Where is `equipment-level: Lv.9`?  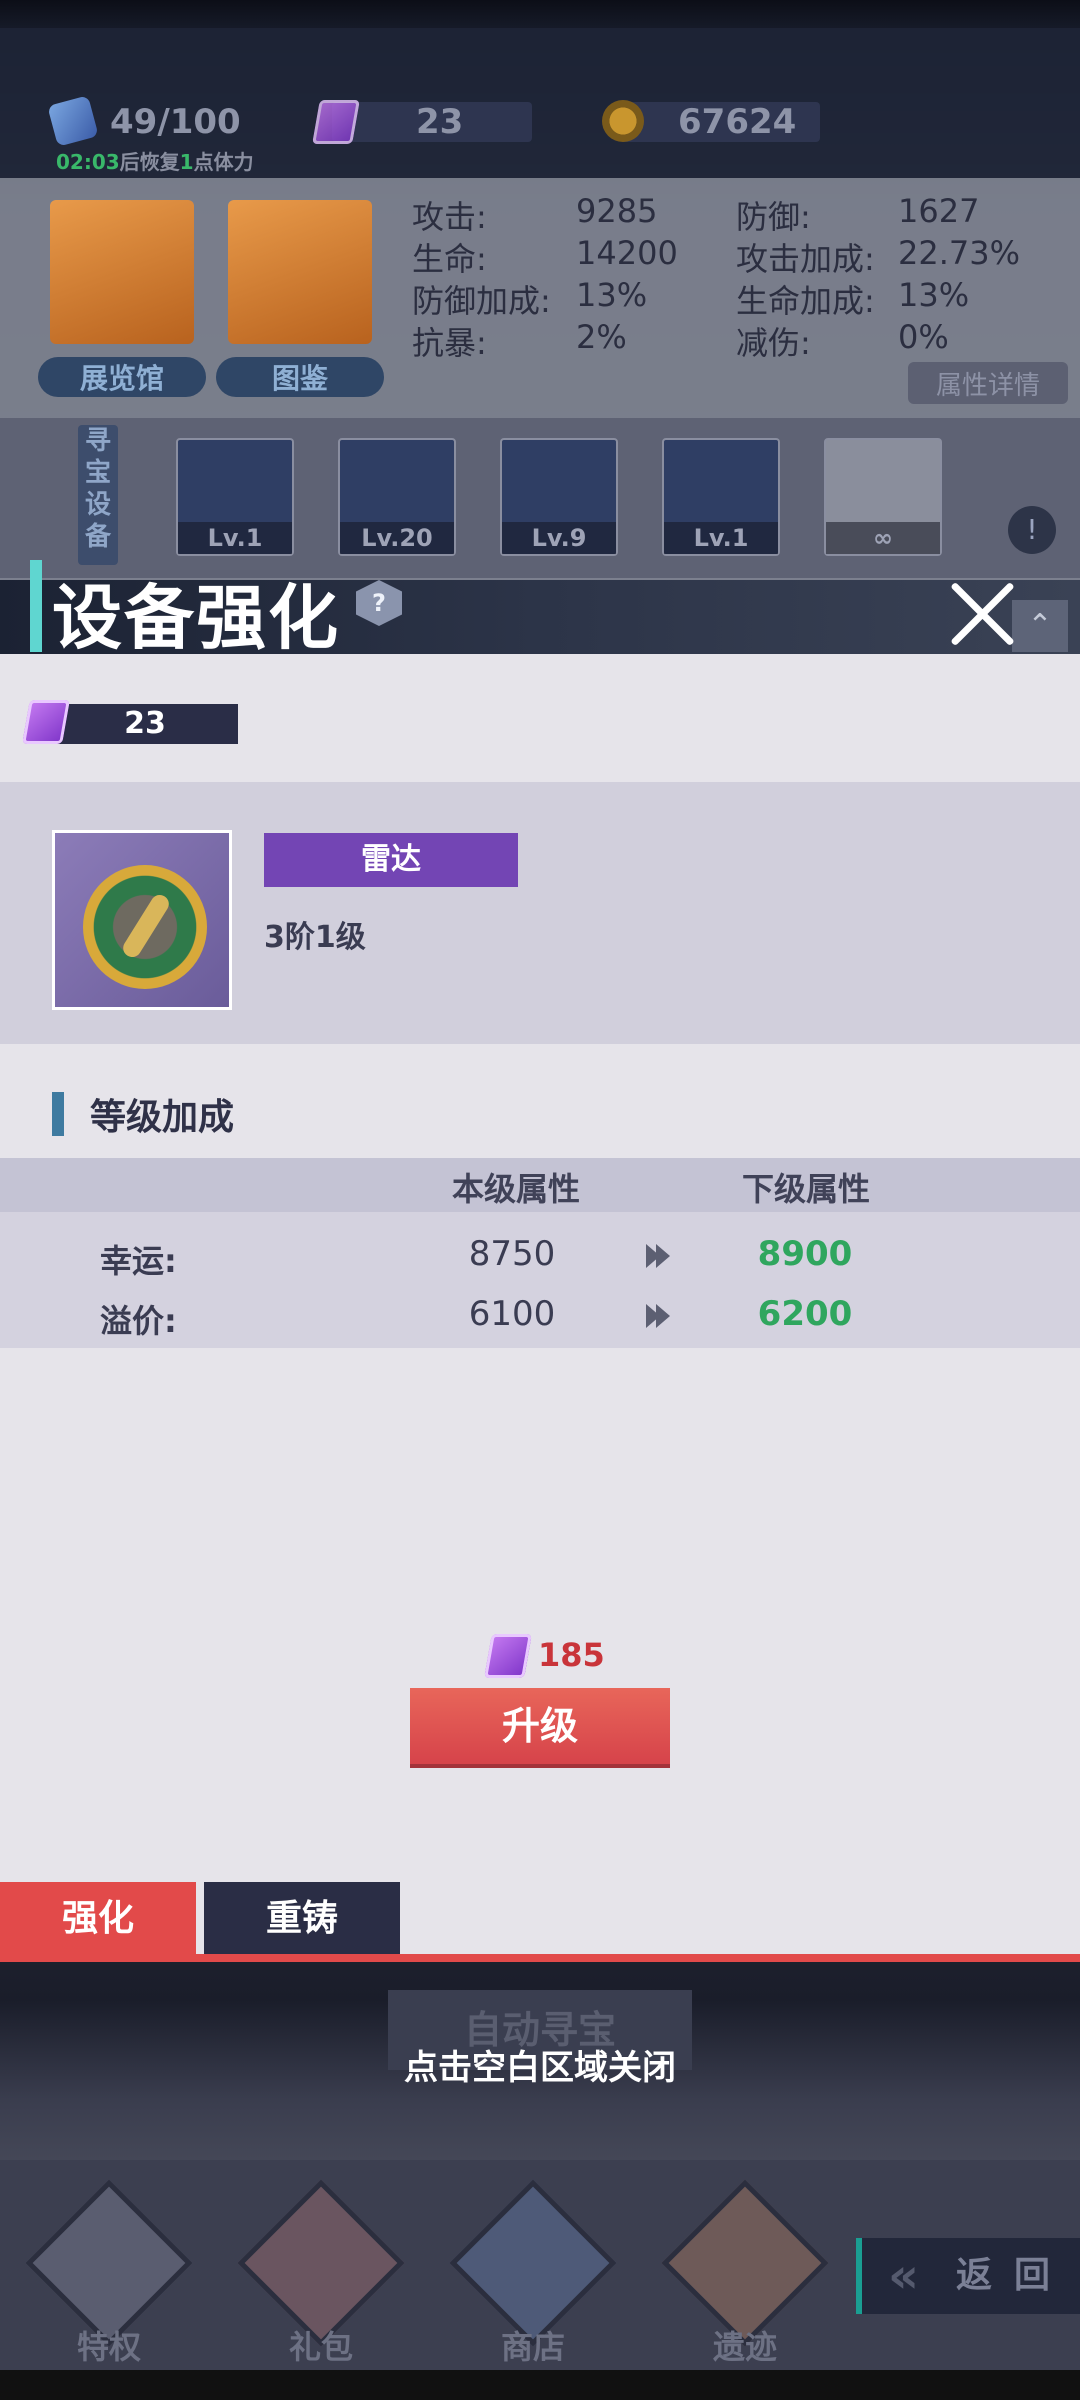 equipment-level: Lv.9 is located at coordinates (559, 538).